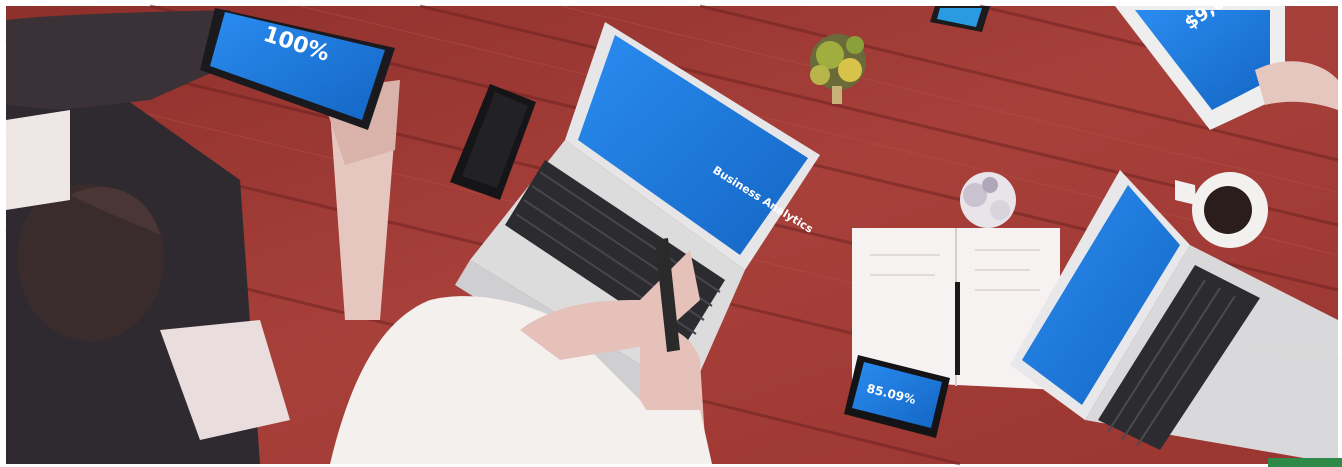 The height and width of the screenshot is (467, 1342). What do you see at coordinates (957, 328) in the screenshot?
I see `pen-icon` at bounding box center [957, 328].